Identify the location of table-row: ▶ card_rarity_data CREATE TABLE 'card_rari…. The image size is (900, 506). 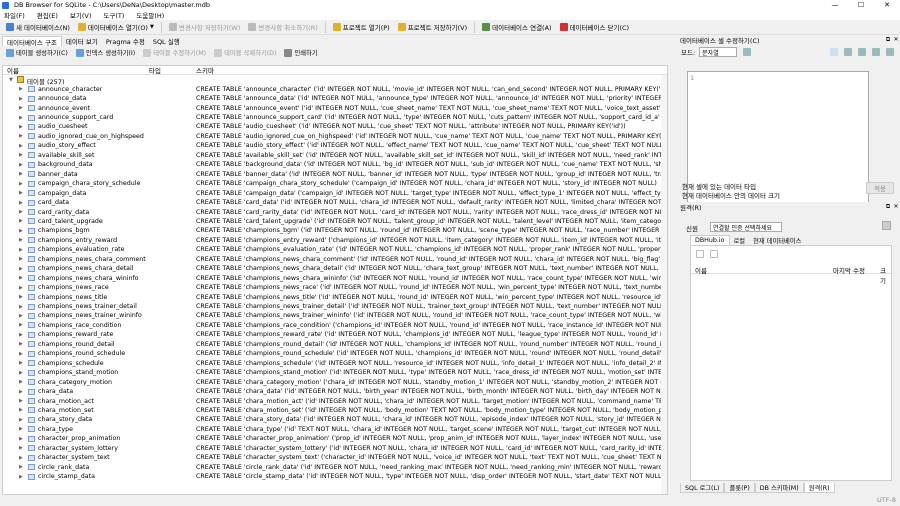
(335, 211).